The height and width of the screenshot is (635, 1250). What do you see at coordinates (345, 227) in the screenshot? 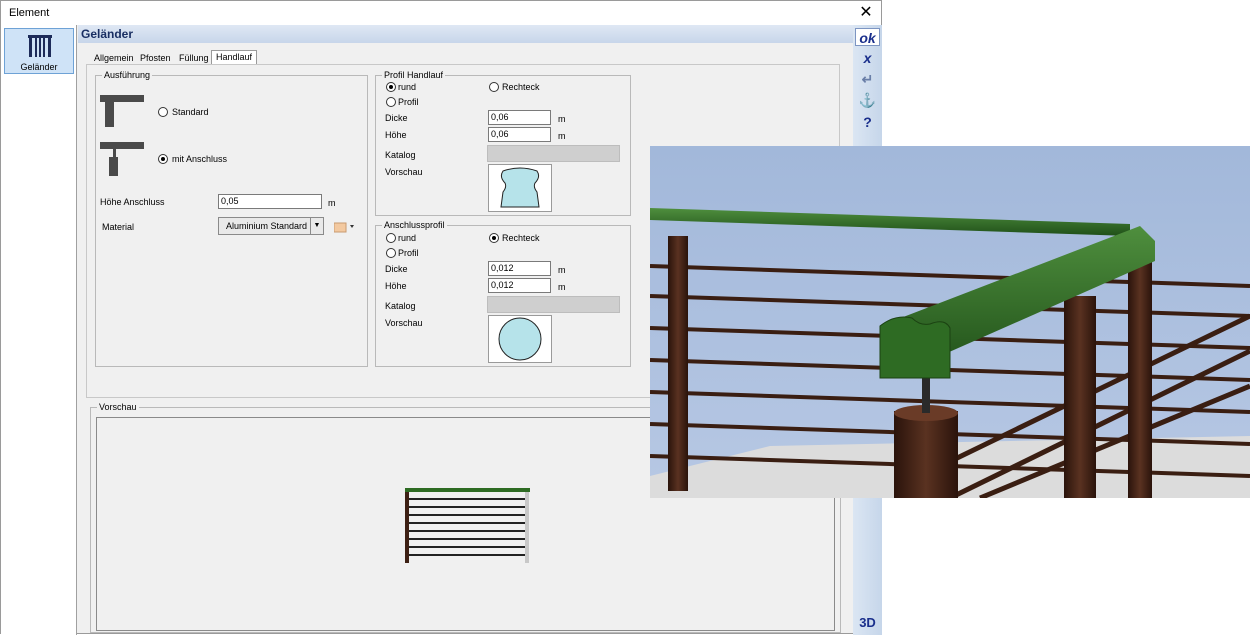
I see `material-folder-icon` at bounding box center [345, 227].